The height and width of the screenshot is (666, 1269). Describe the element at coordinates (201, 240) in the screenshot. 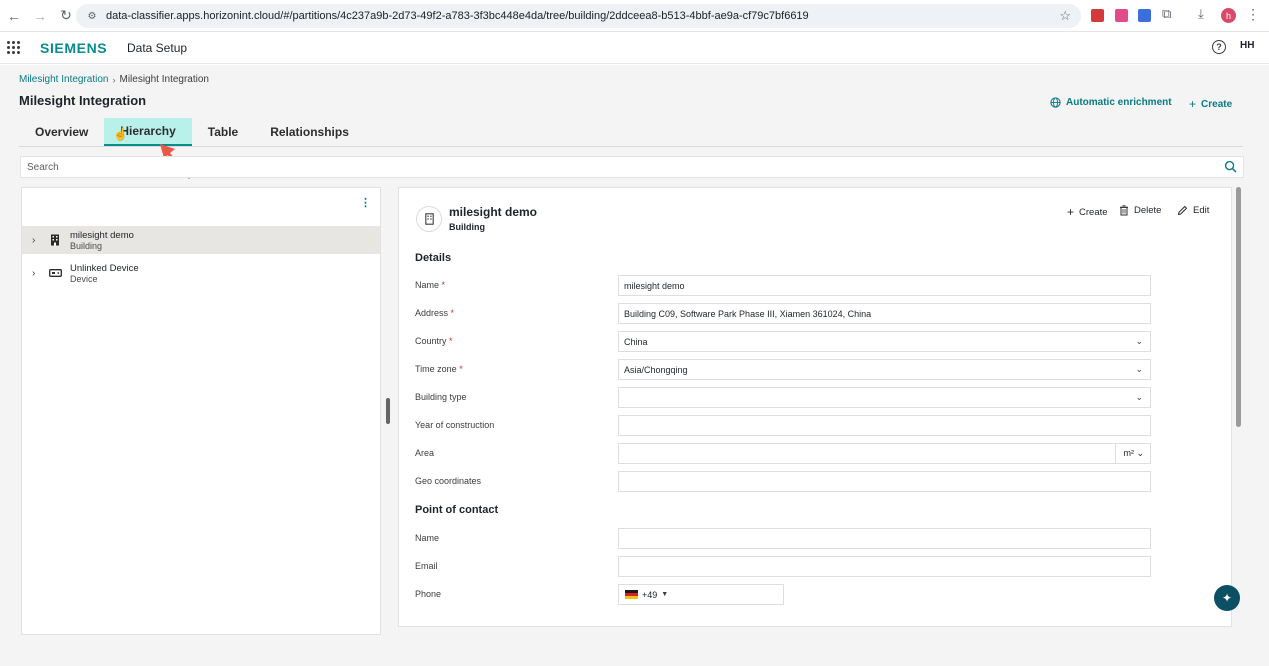

I see `tree-item-building: › milesight demo Building` at that location.